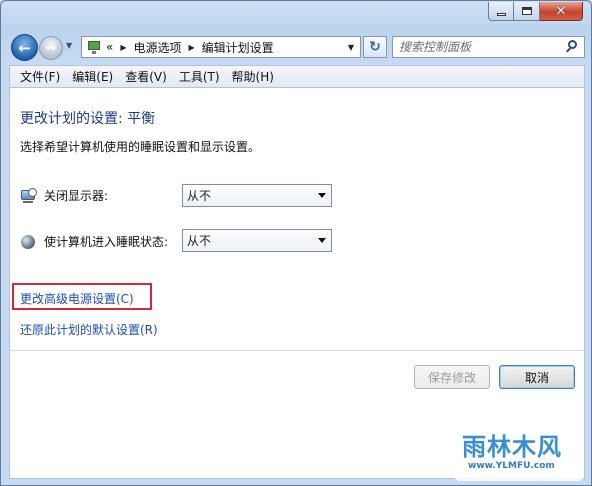  Describe the element at coordinates (106, 242) in the screenshot. I see `sleep-label: 使计算机进入睡眠状态:` at that location.